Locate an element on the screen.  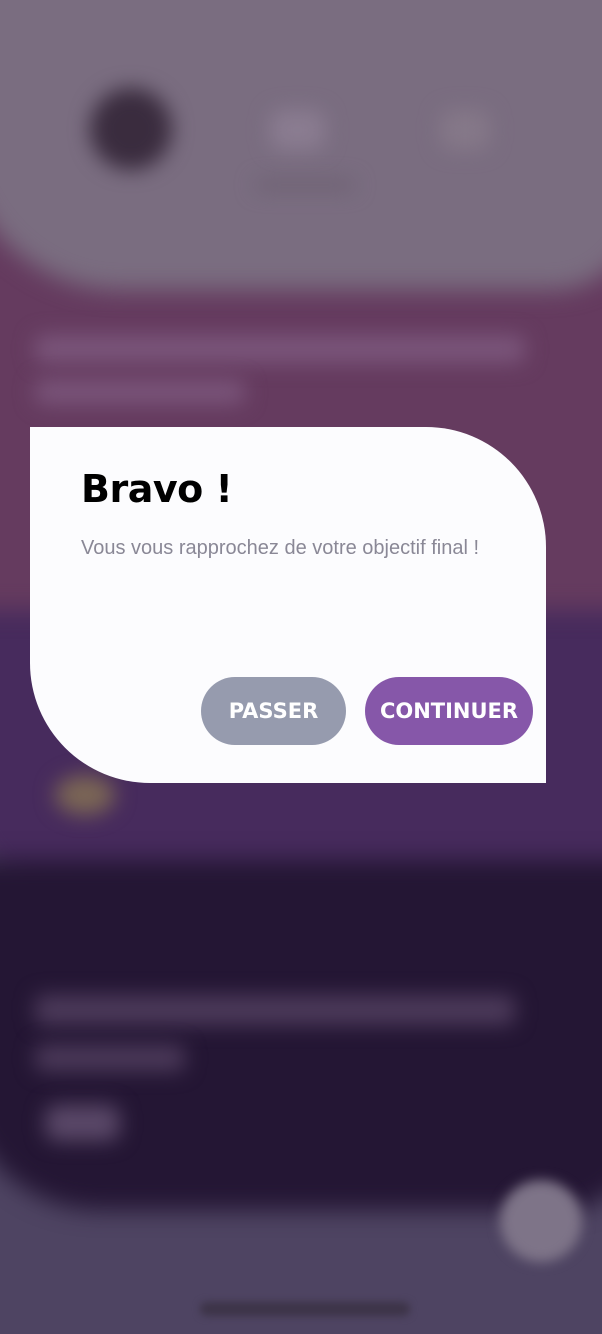
blurred-floating-button is located at coordinates (541, 1221).